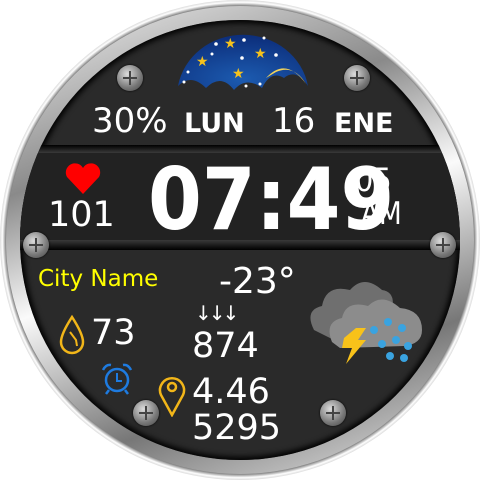 This screenshot has height=480, width=480. I want to click on distance-value: 4.46, so click(231, 392).